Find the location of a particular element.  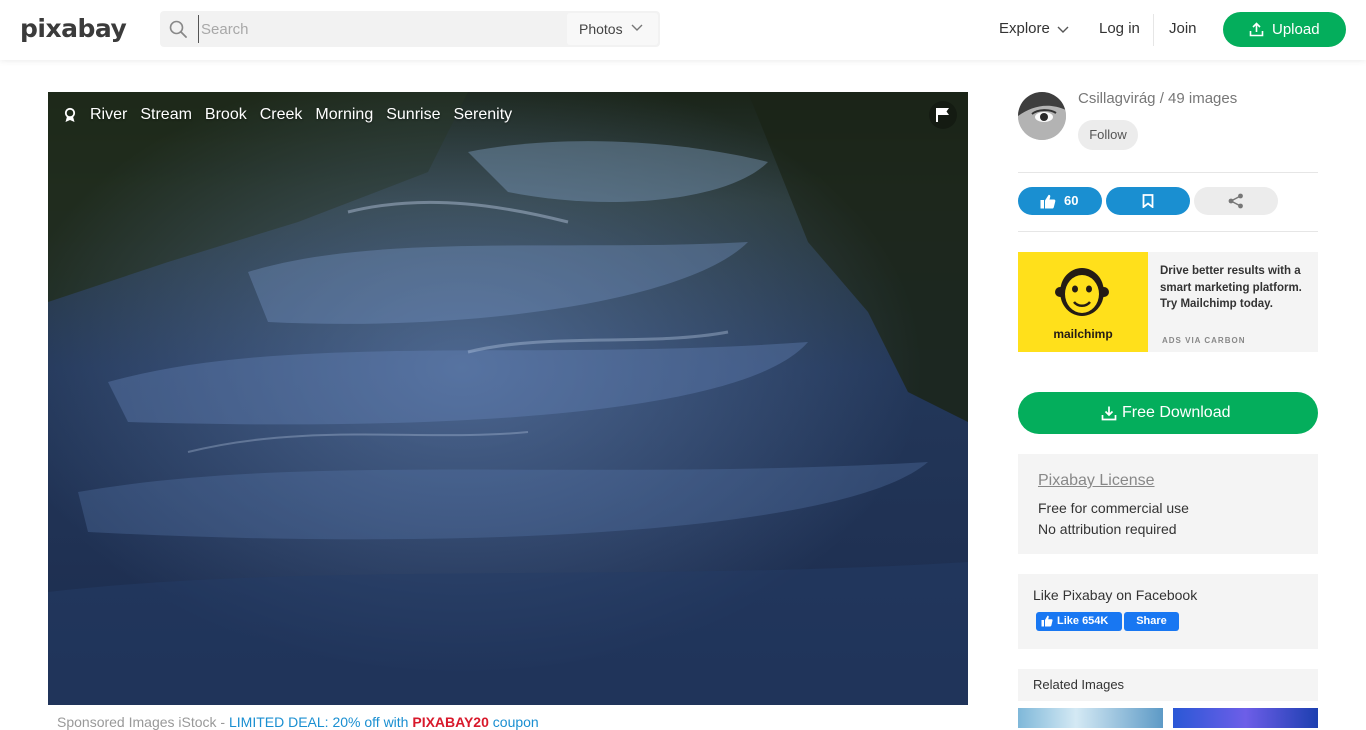

search-bar: Photos is located at coordinates (410, 29).